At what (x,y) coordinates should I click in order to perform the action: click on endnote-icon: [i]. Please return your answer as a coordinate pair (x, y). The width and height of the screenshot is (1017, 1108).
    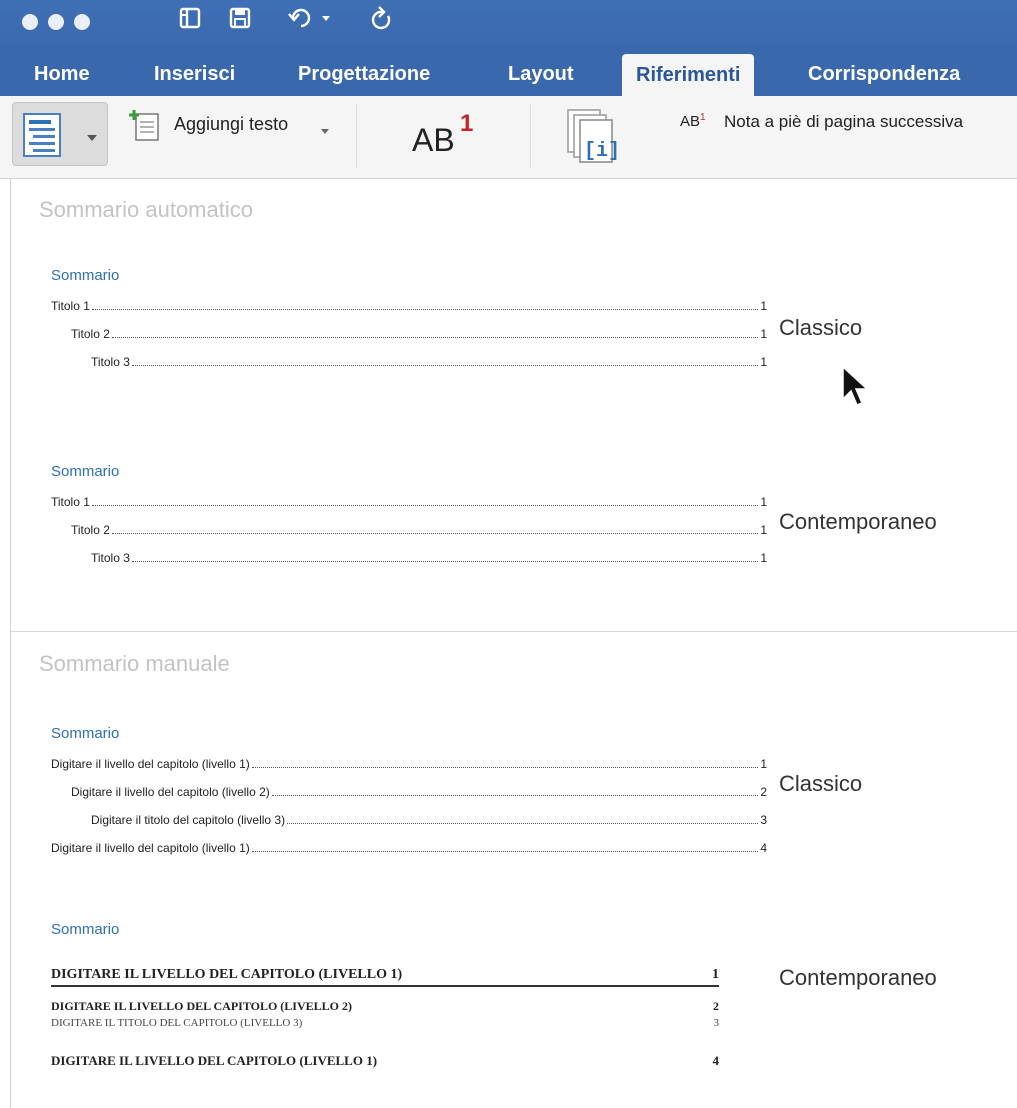
    Looking at the image, I should click on (593, 139).